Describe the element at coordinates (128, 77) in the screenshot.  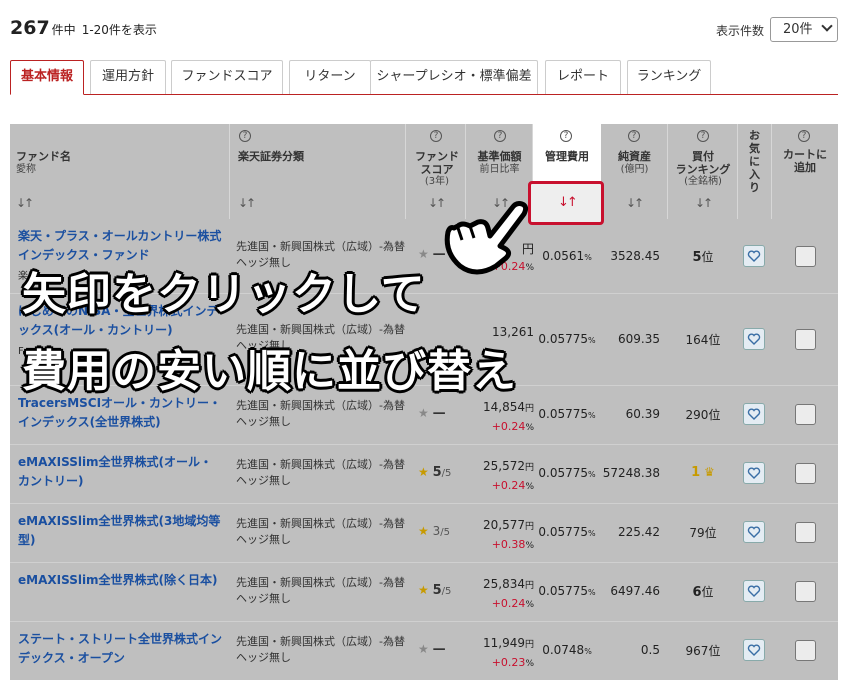
I see `tab-policy: 運用方針` at that location.